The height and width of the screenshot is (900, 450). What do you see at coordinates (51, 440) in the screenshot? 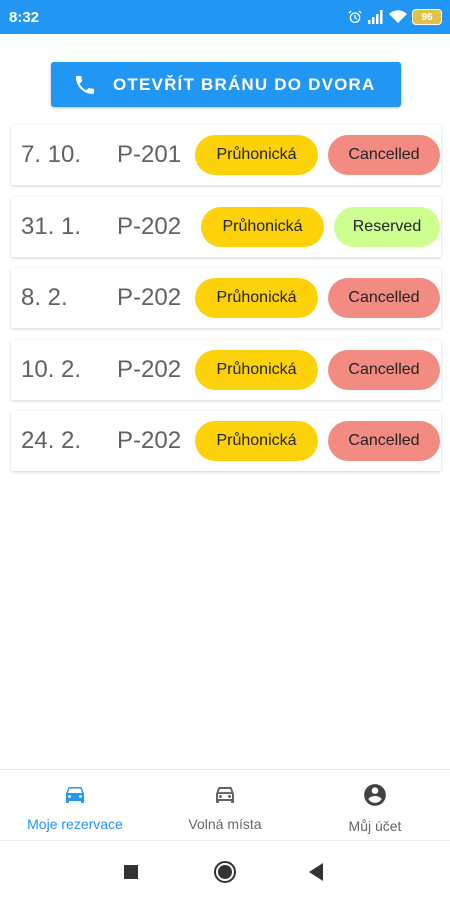
I see `reservation-date: 24. 2.` at bounding box center [51, 440].